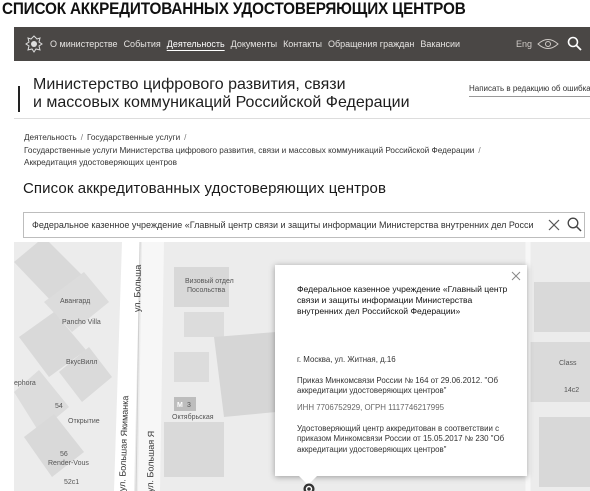 This screenshot has width=590, height=491. What do you see at coordinates (189, 405) in the screenshot?
I see `map-label-metro-line: 3` at bounding box center [189, 405].